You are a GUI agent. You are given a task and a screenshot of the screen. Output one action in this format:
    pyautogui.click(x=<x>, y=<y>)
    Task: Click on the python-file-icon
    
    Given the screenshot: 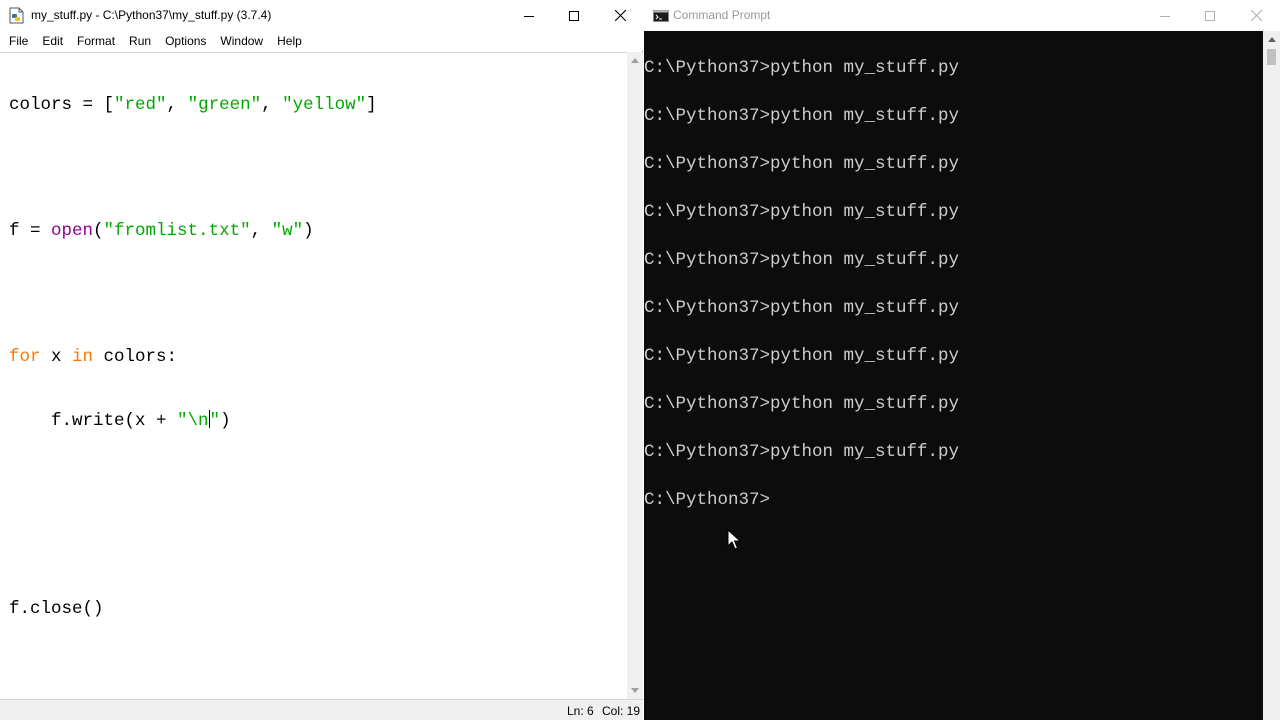 What is the action you would take?
    pyautogui.click(x=16, y=15)
    